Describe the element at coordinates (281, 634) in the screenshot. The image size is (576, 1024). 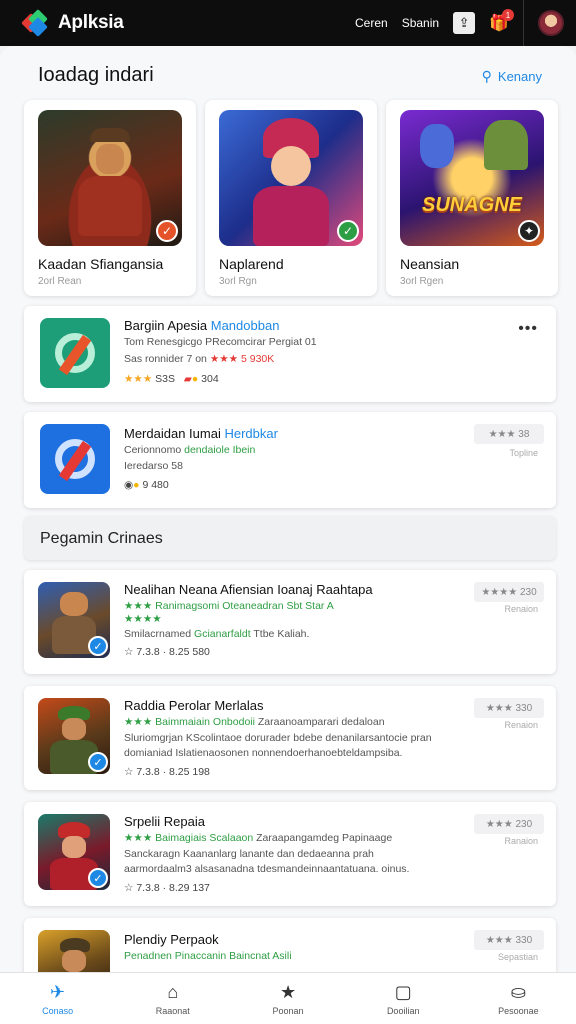
I see `game-desc-tail-1: Ttbe Kaliah.` at that location.